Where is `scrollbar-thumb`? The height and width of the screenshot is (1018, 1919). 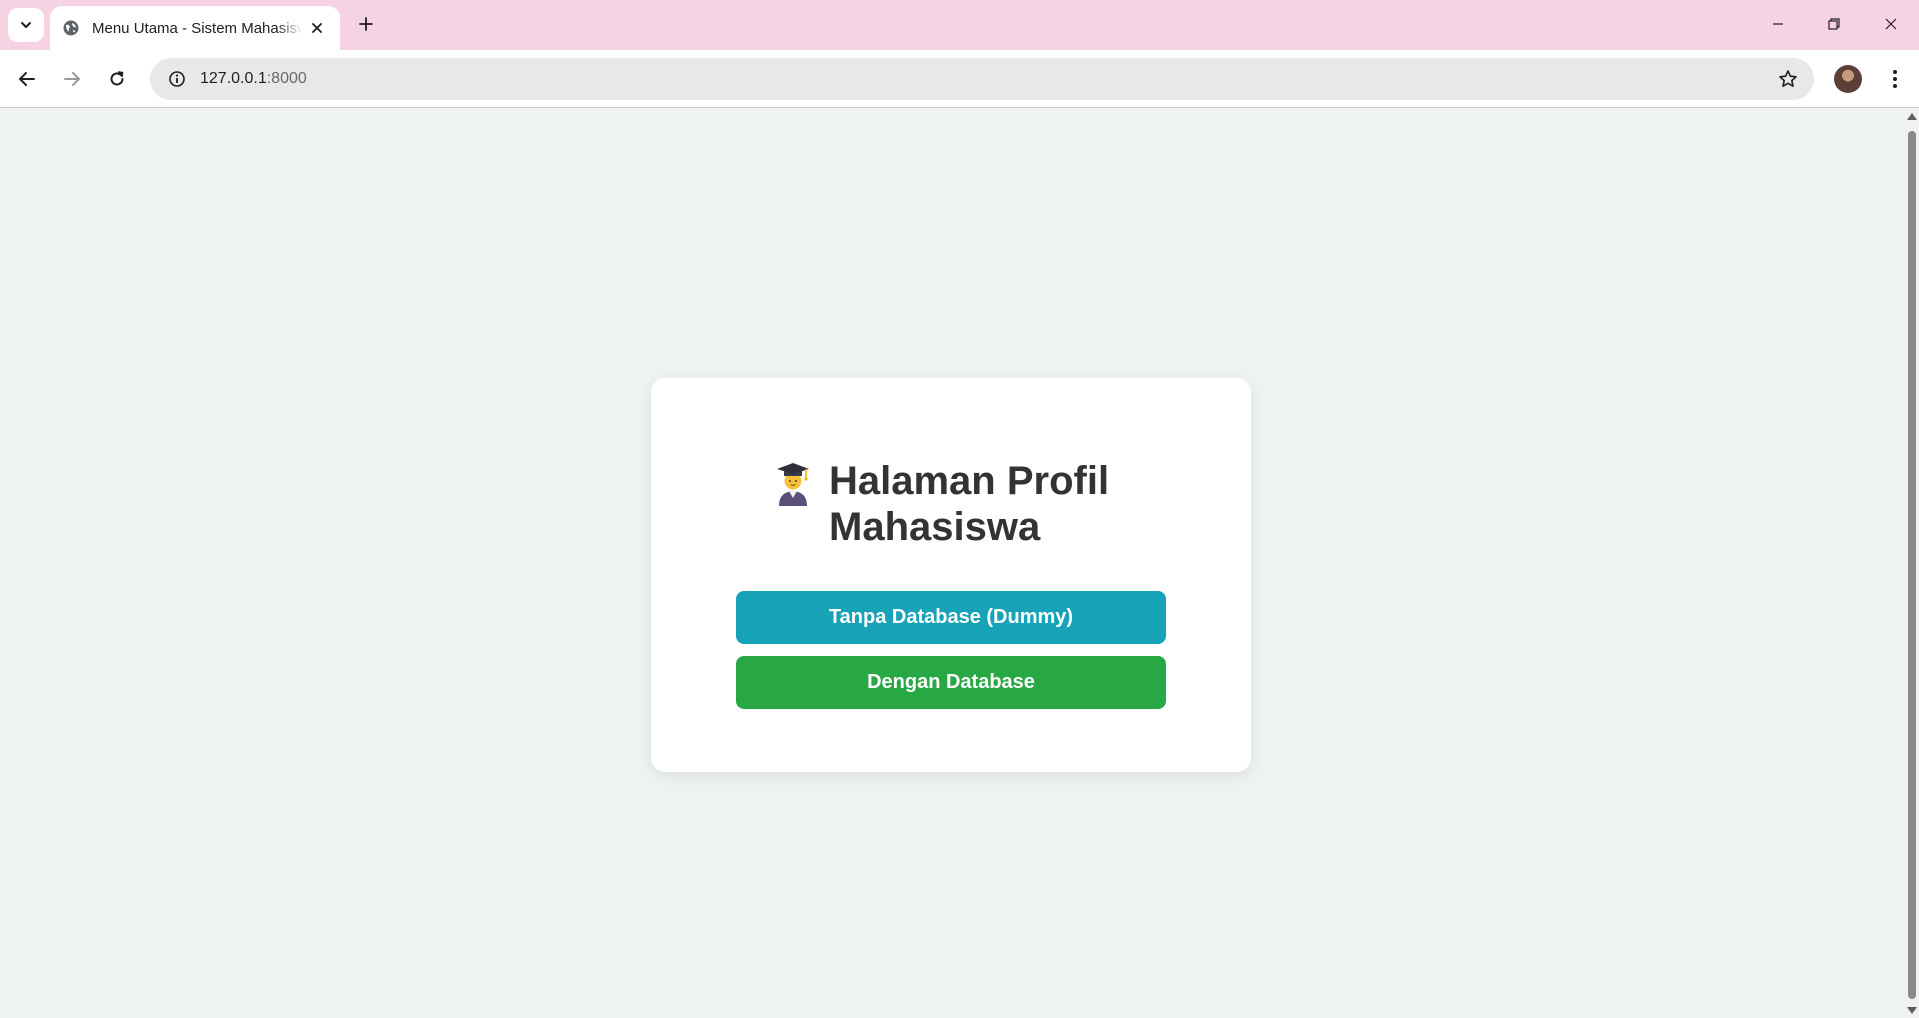 scrollbar-thumb is located at coordinates (1912, 565).